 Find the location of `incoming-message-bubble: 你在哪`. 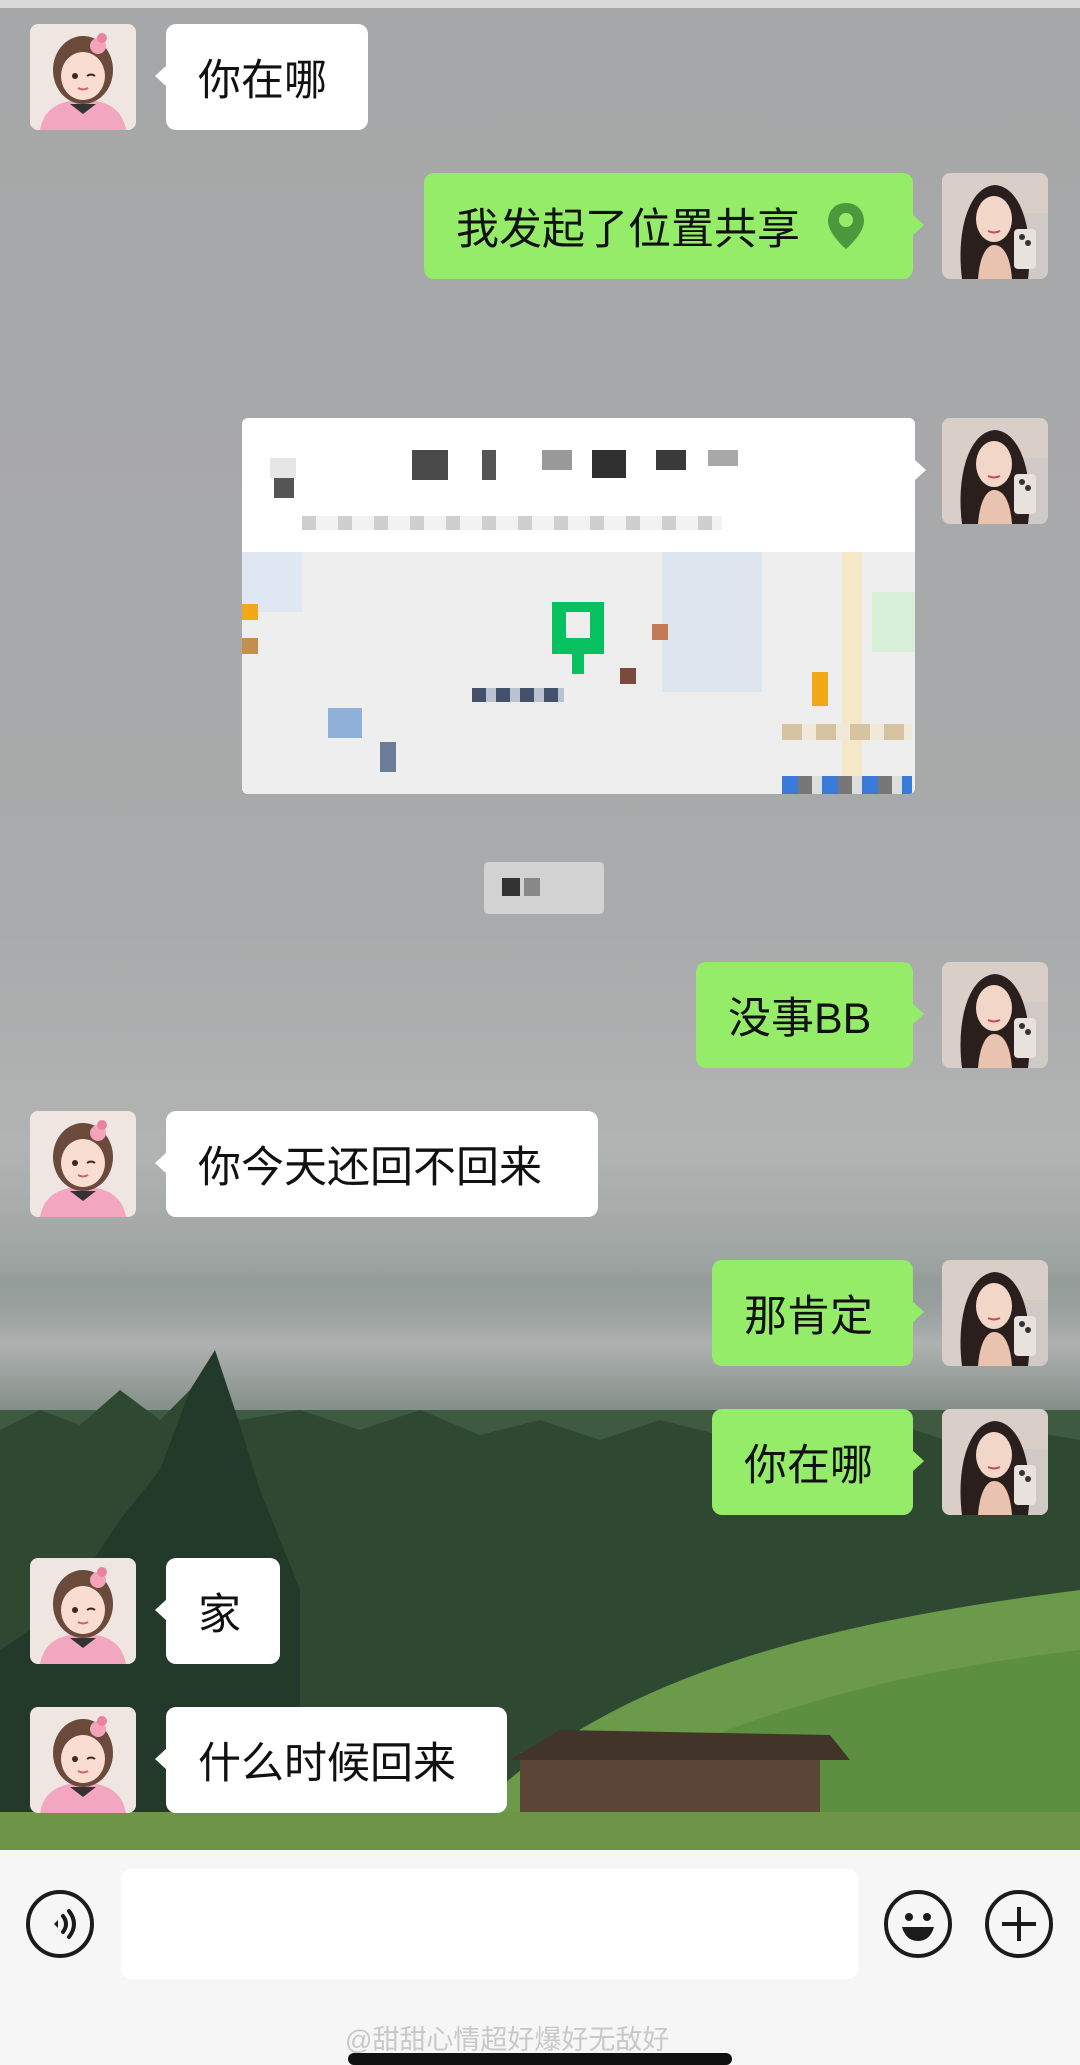

incoming-message-bubble: 你在哪 is located at coordinates (261, 77).